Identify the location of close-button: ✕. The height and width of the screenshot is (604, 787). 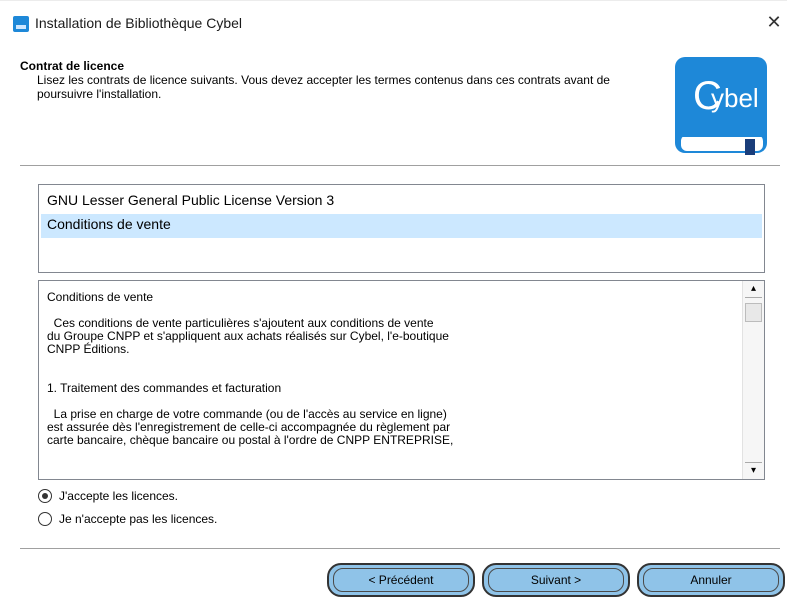
(774, 22).